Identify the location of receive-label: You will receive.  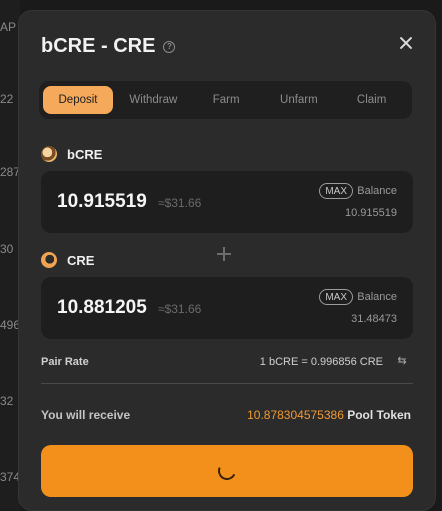
(86, 415).